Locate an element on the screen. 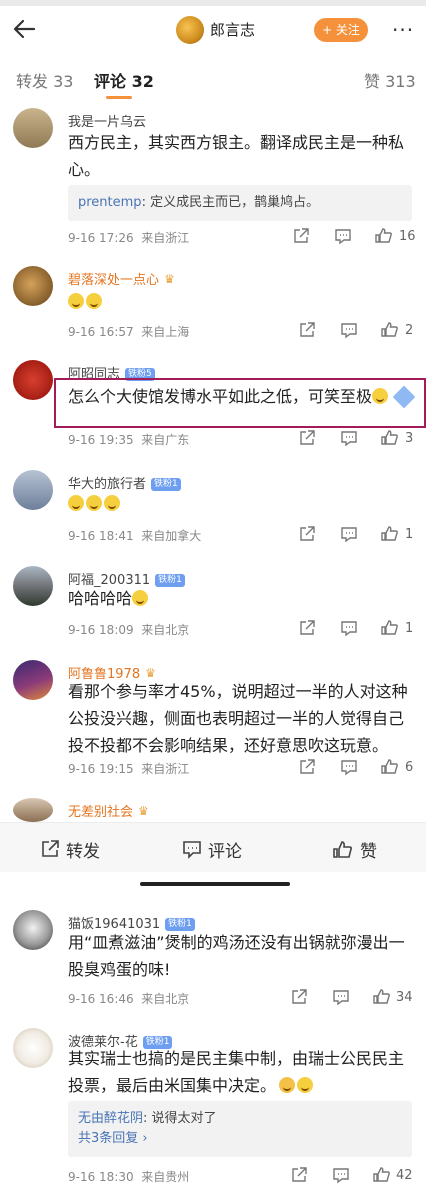  comment-location: 来自上海 is located at coordinates (165, 332).